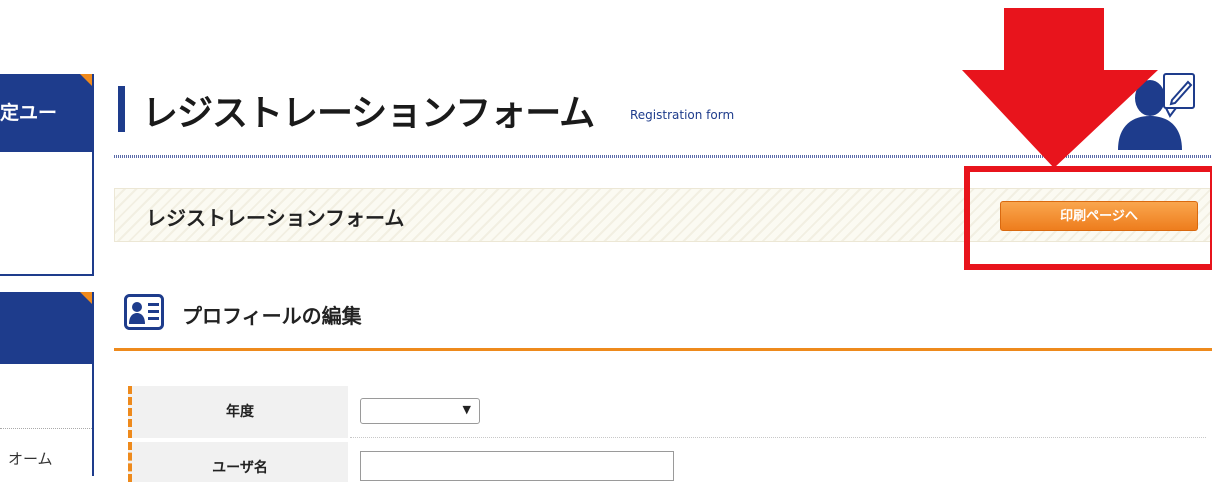 The width and height of the screenshot is (1212, 494). Describe the element at coordinates (47, 175) in the screenshot. I see `sidebar-card-top: 定ユー` at that location.